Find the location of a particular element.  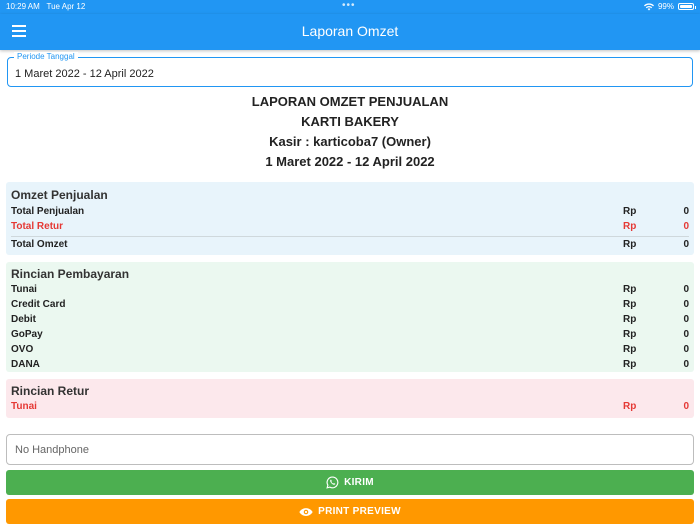

status-bar: 10:29 AM Tue Apr 12 ••• 99% is located at coordinates (350, 7).